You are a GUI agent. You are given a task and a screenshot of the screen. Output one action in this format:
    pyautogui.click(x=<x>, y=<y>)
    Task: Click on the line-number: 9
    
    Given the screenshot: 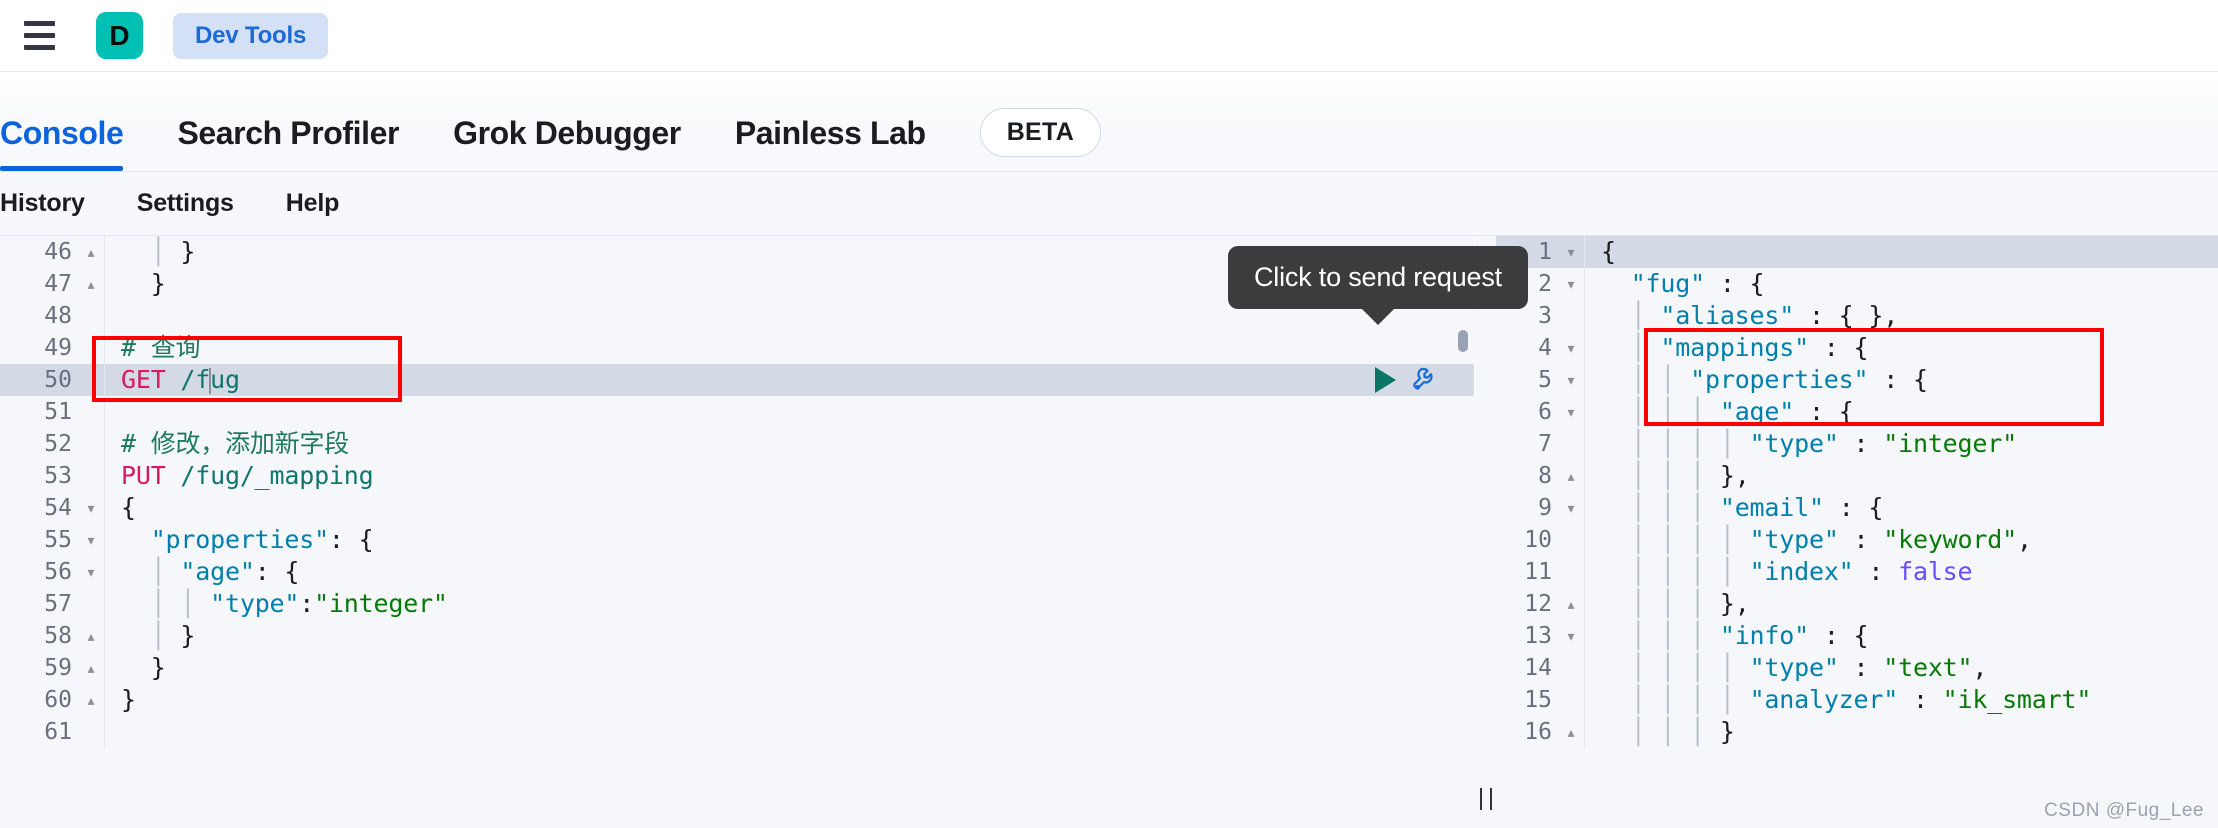 What is the action you would take?
    pyautogui.click(x=1545, y=508)
    